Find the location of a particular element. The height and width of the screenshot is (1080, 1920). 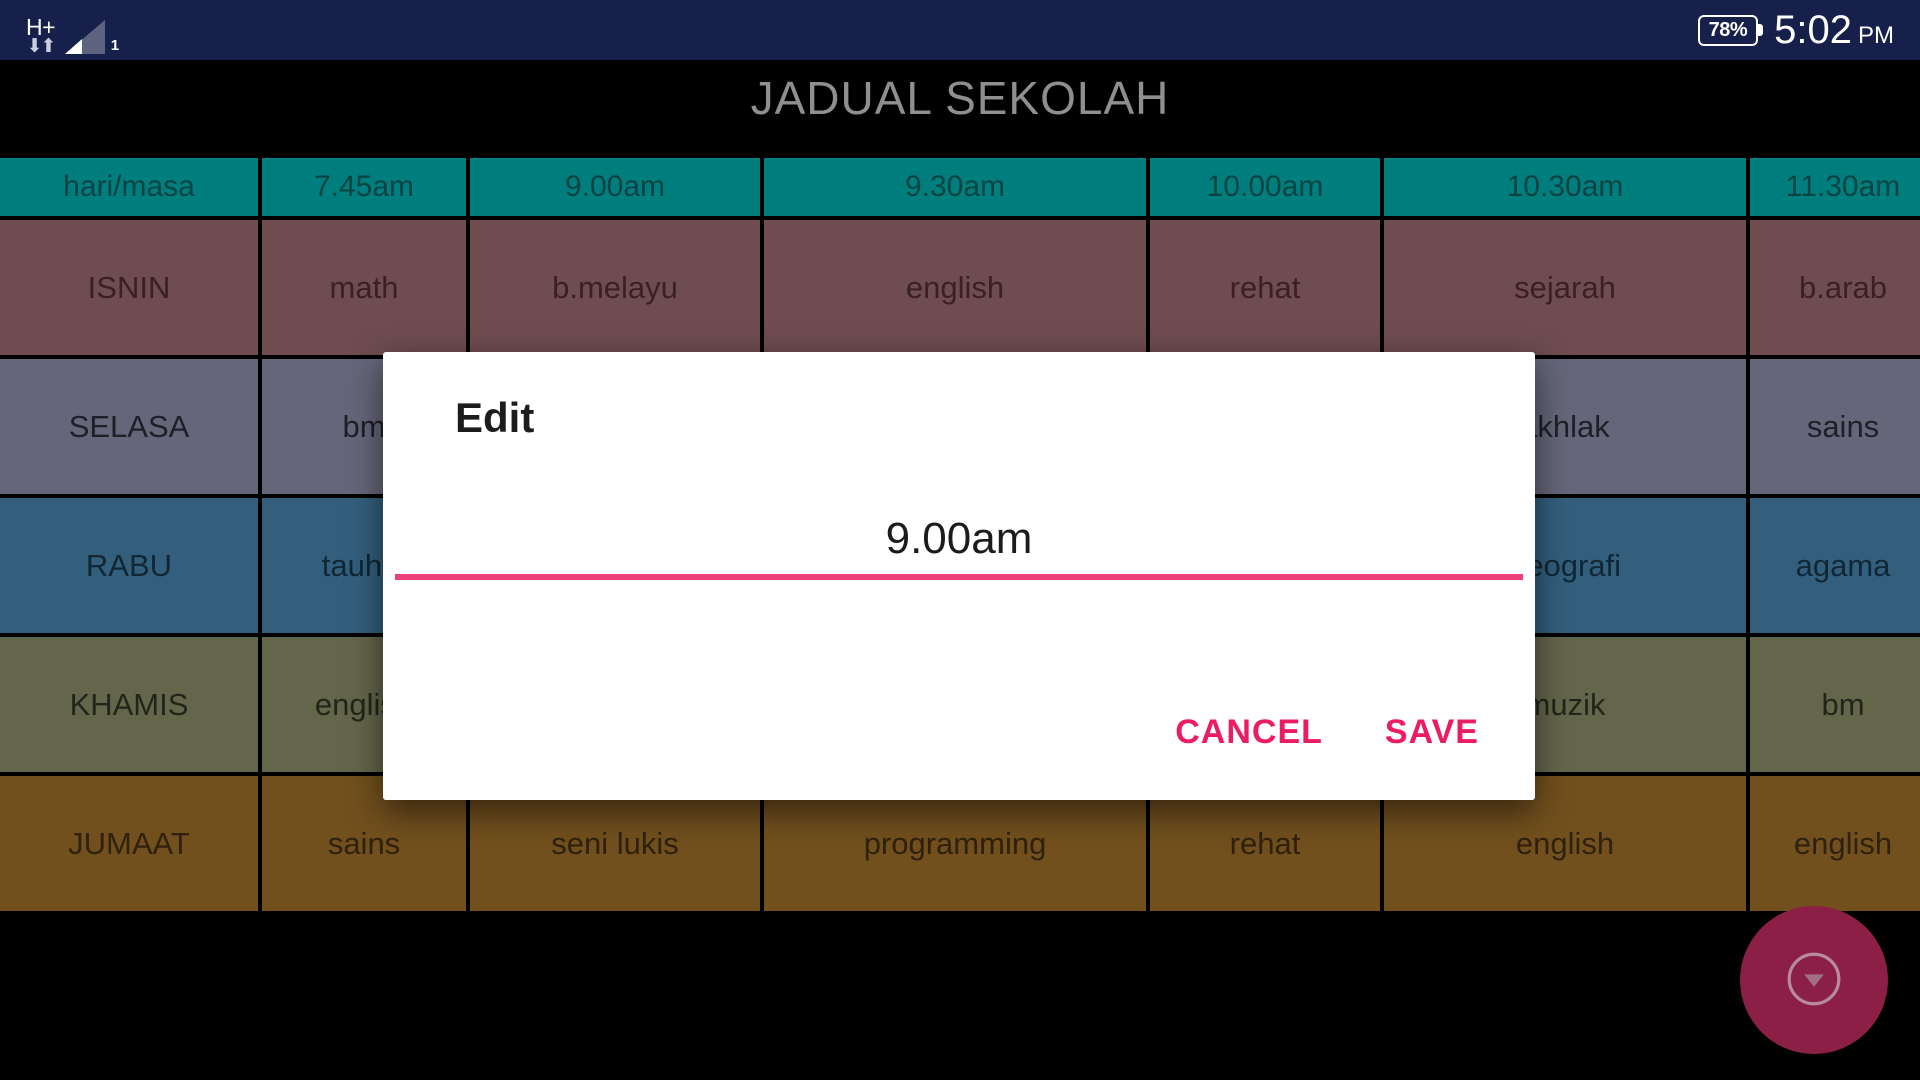

edit-input-container is located at coordinates (959, 547).